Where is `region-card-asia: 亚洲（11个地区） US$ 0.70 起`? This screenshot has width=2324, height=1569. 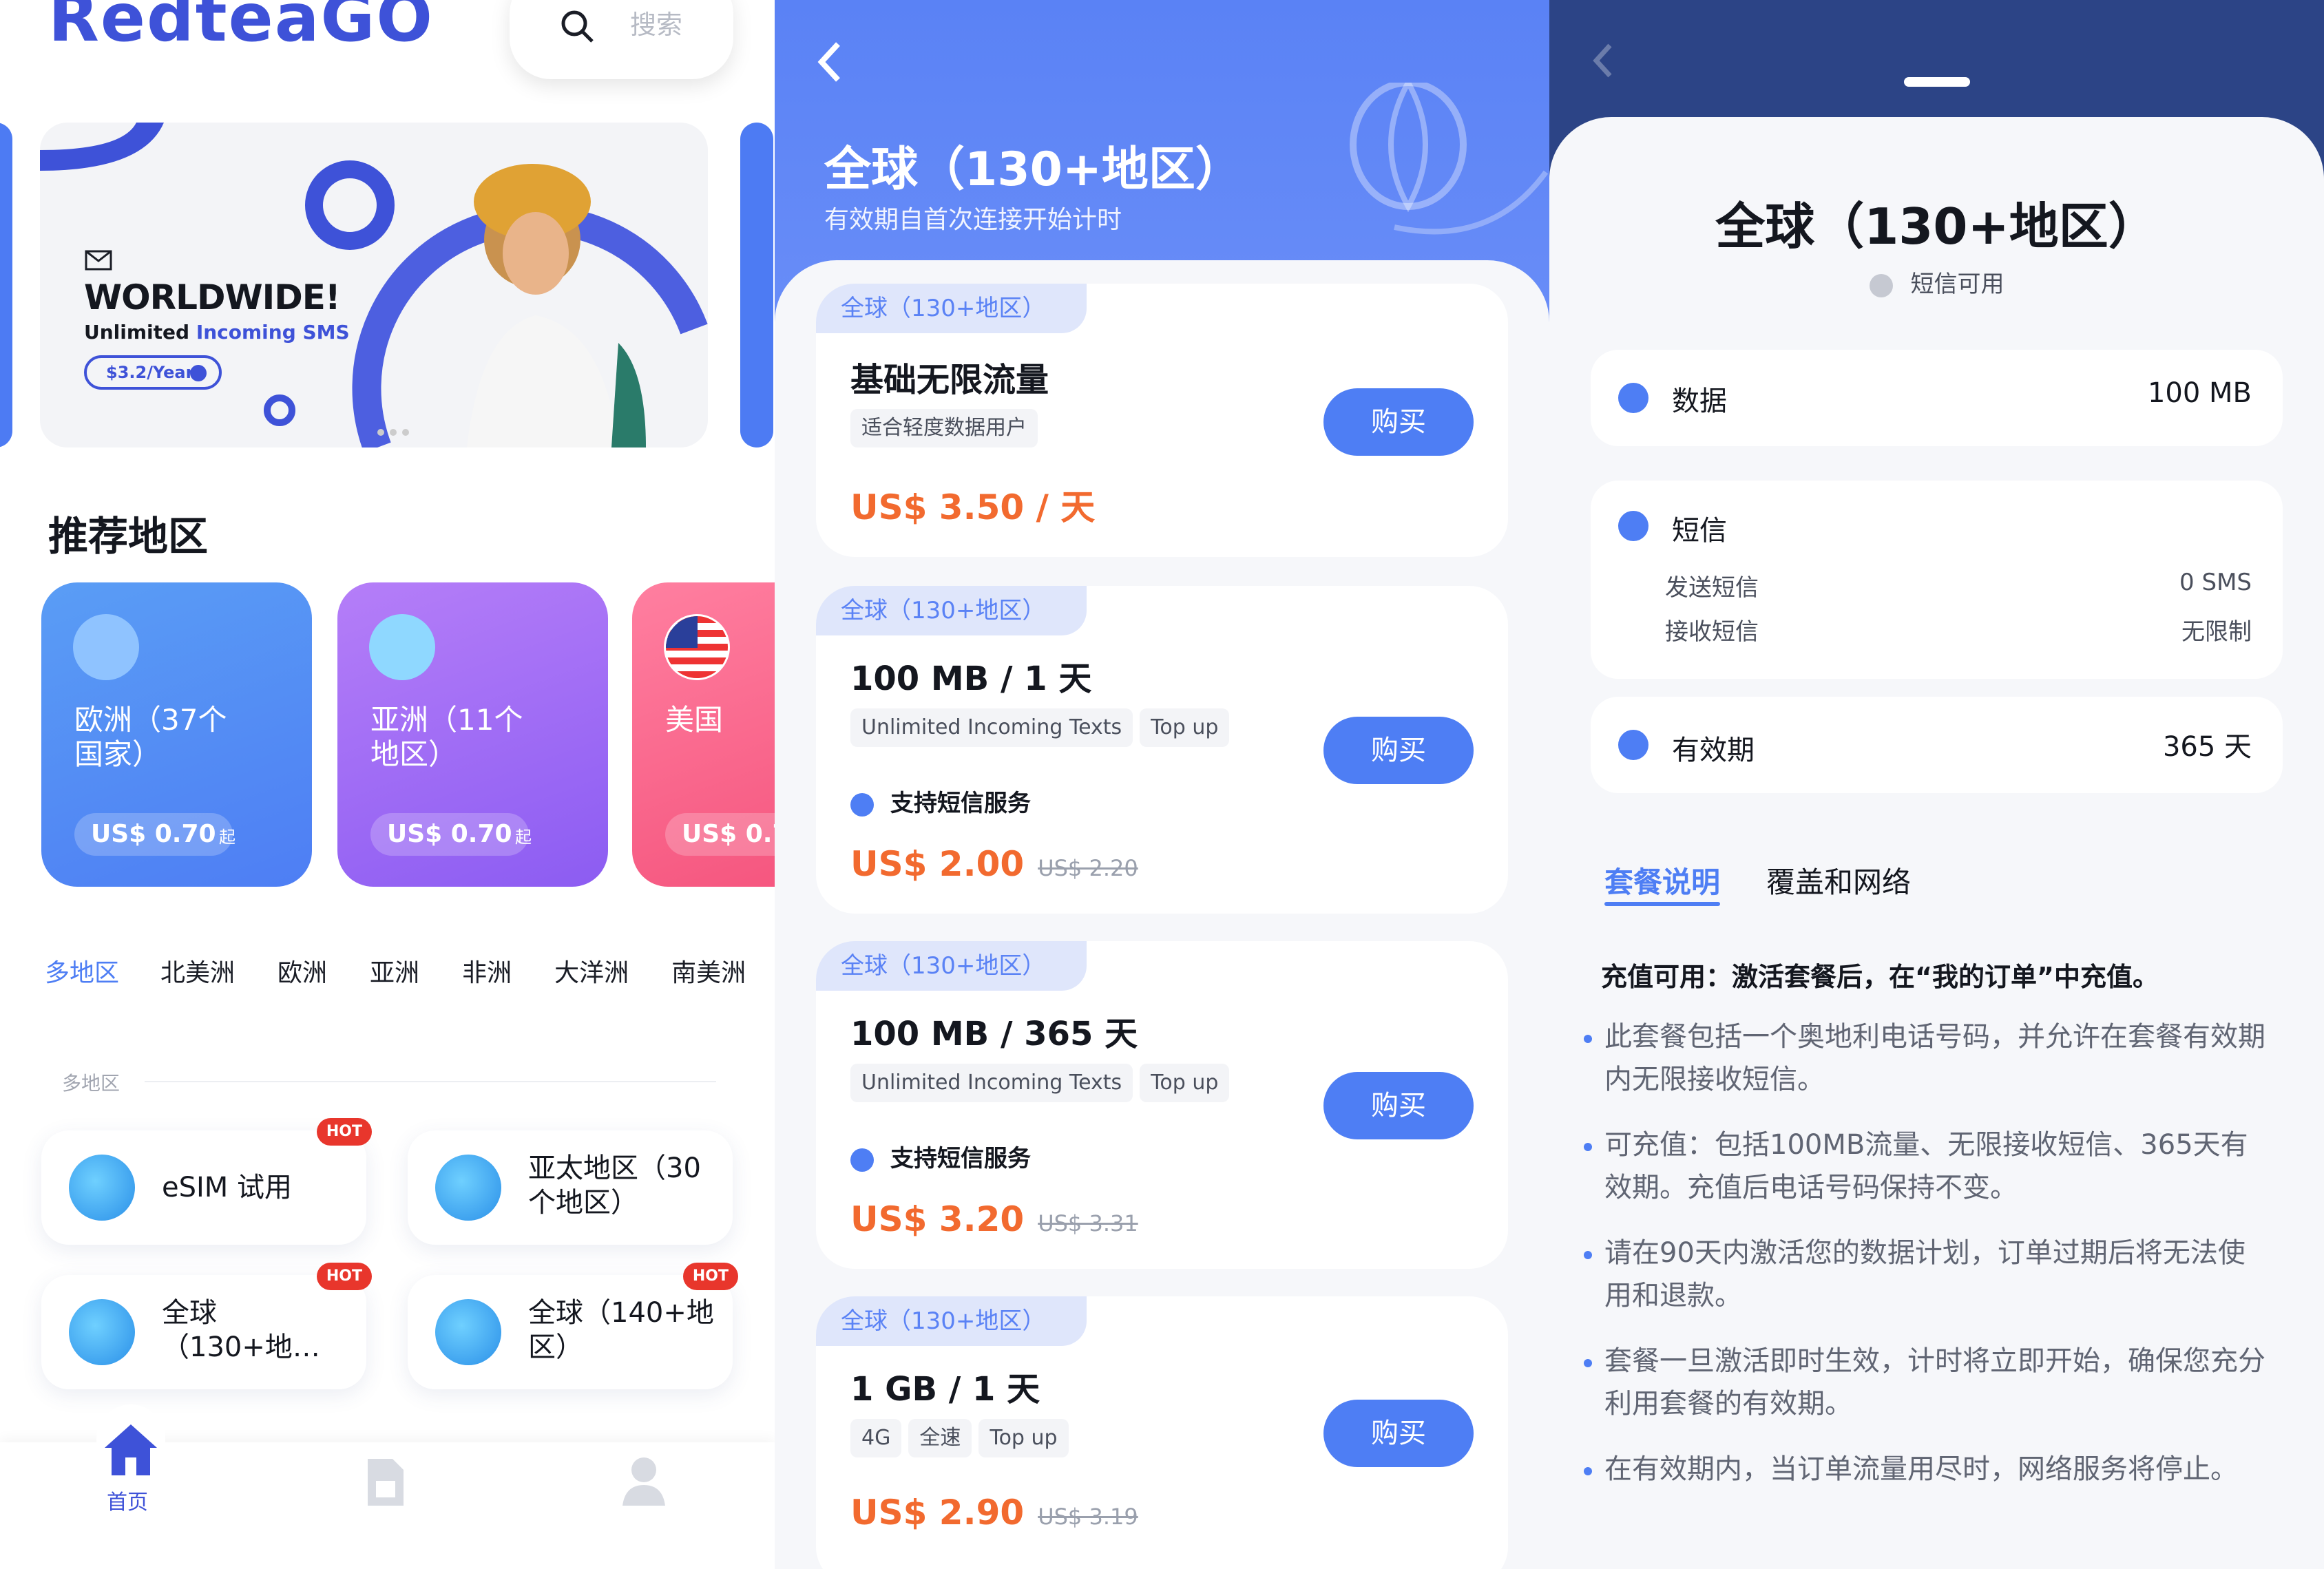 region-card-asia: 亚洲（11个地区） US$ 0.70 起 is located at coordinates (473, 734).